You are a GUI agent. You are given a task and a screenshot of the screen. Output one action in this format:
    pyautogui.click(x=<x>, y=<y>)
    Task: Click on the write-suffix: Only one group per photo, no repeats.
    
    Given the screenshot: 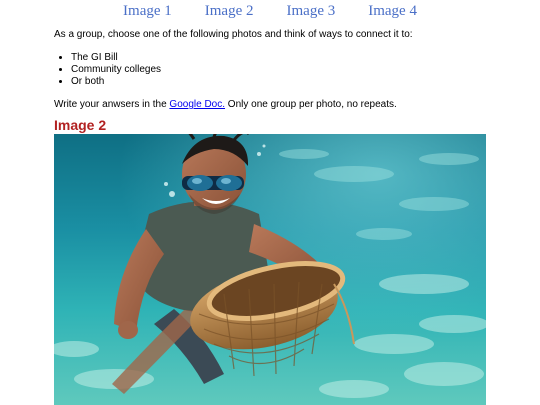 What is the action you would take?
    pyautogui.click(x=311, y=104)
    